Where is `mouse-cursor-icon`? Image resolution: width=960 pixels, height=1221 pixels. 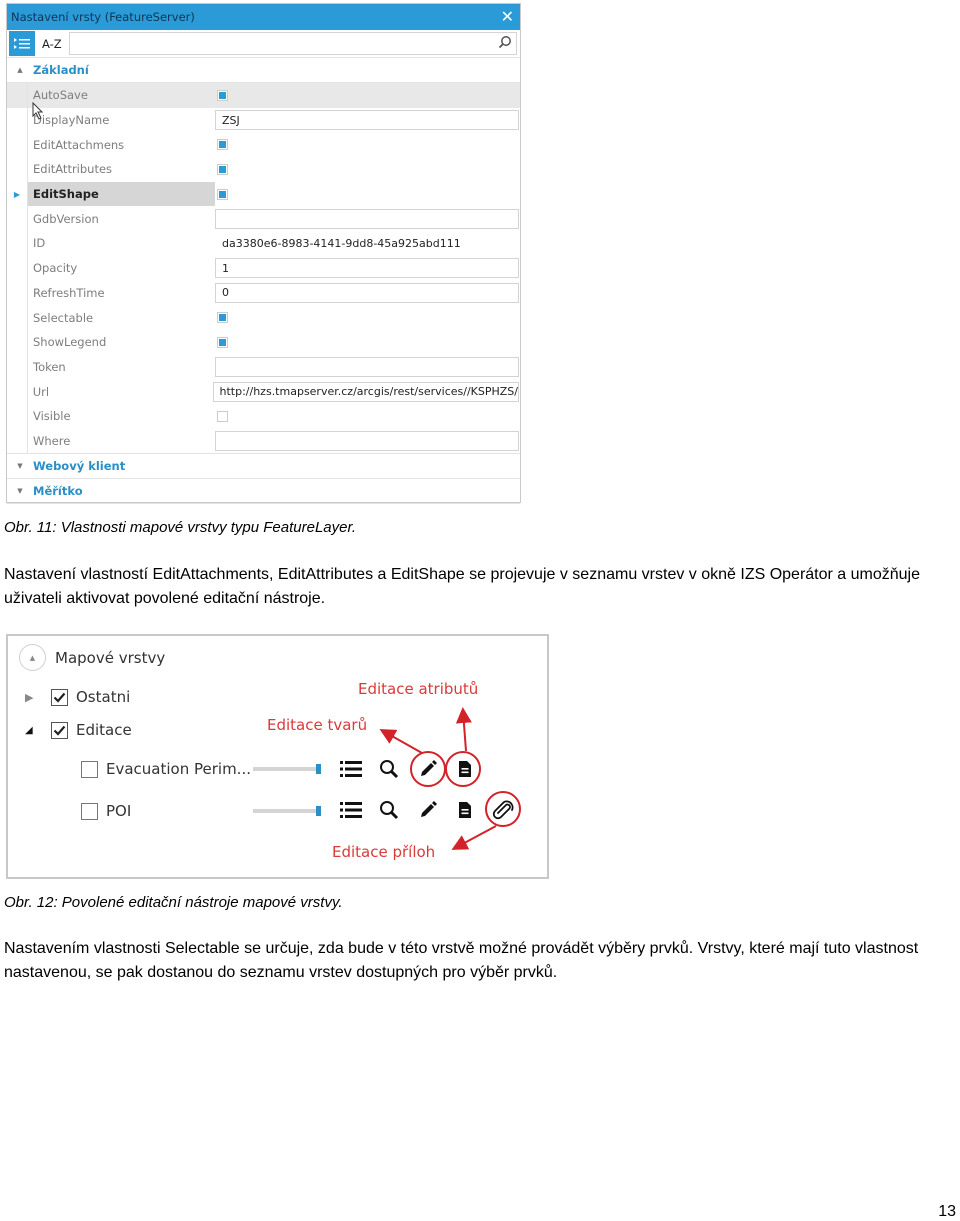 mouse-cursor-icon is located at coordinates (38, 111).